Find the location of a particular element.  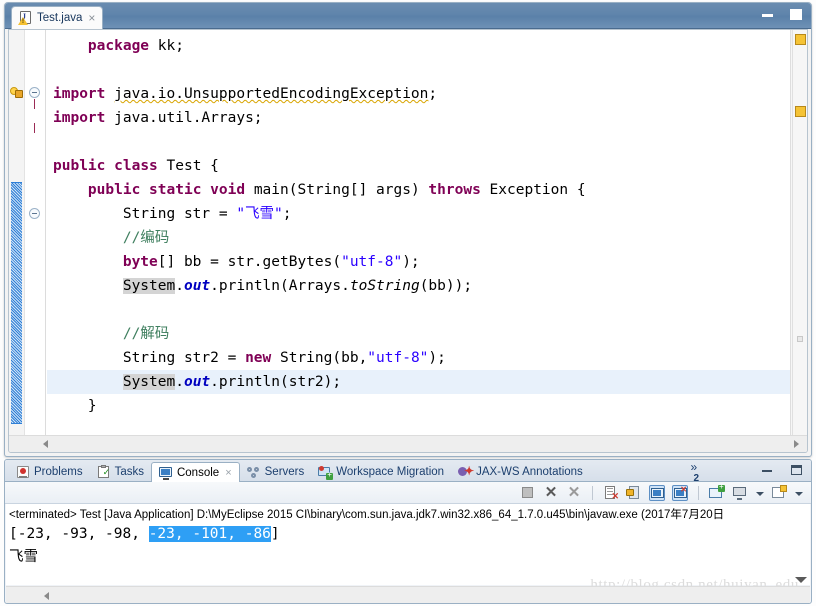

view-tab-jax-ws-annotations: ✦ JAX-WS Annotations is located at coordinates (520, 471).